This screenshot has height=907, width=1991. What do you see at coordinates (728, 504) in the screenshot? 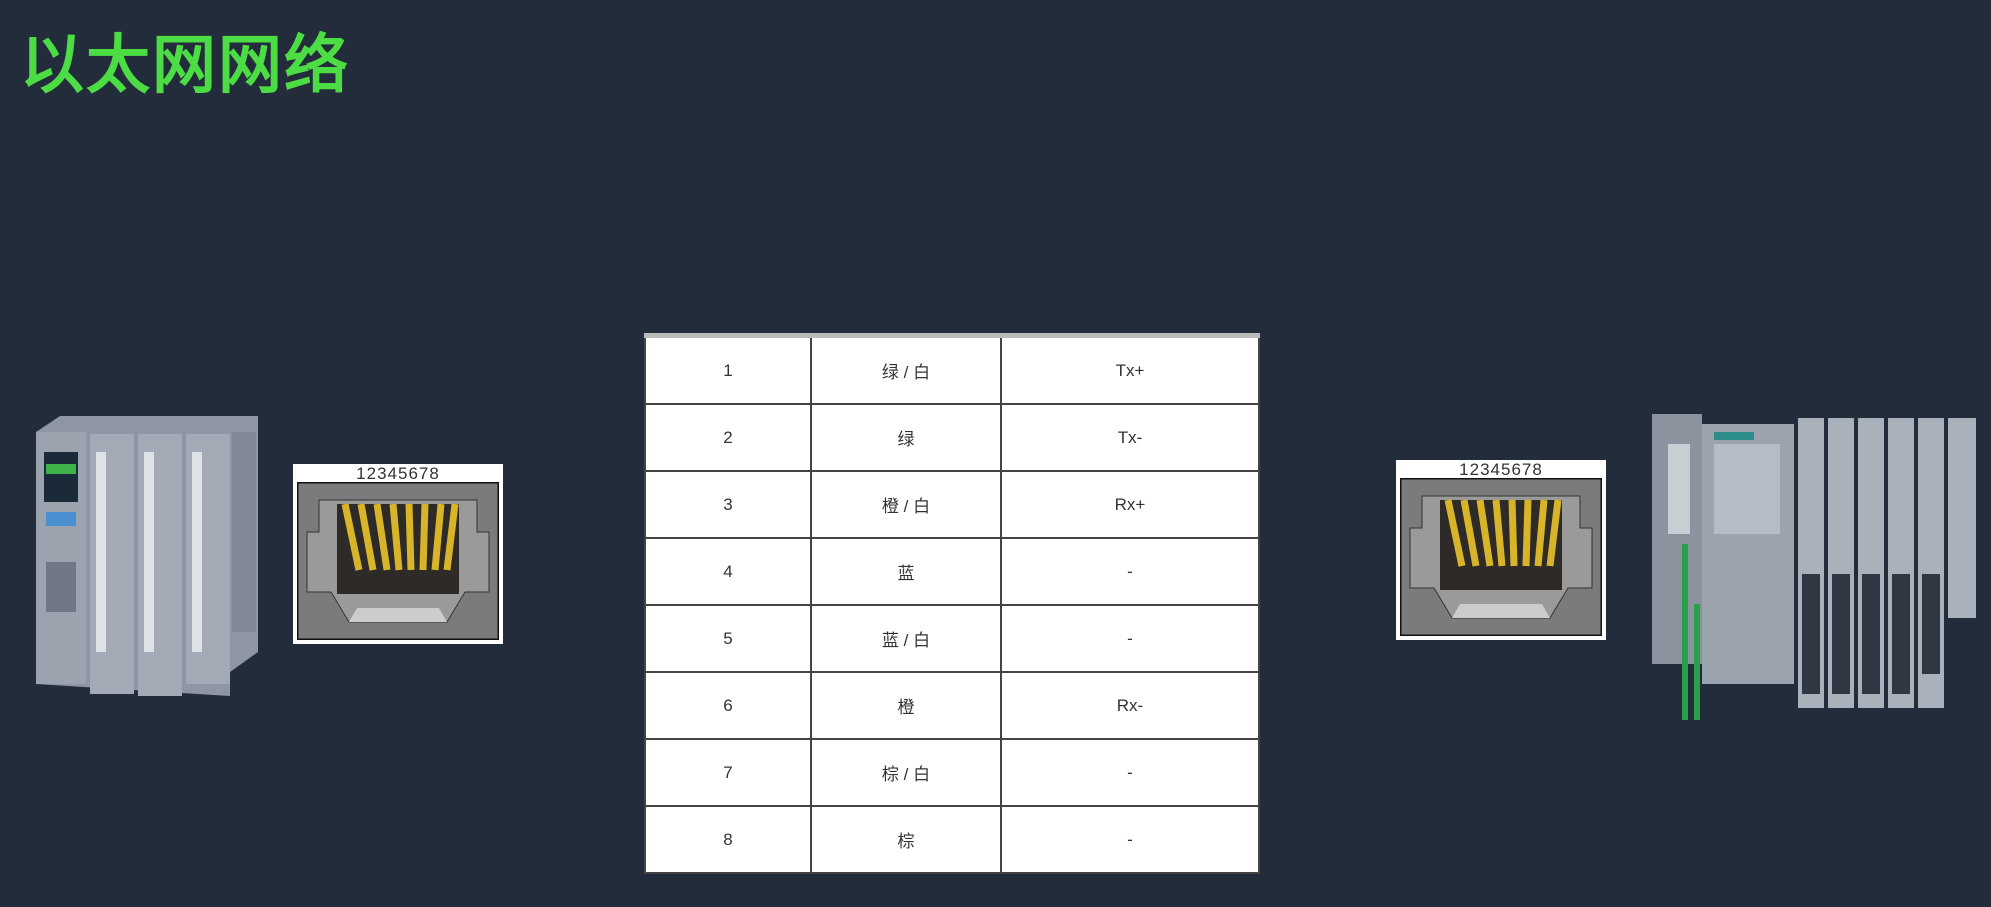
I see `pin-number-cell: 3` at bounding box center [728, 504].